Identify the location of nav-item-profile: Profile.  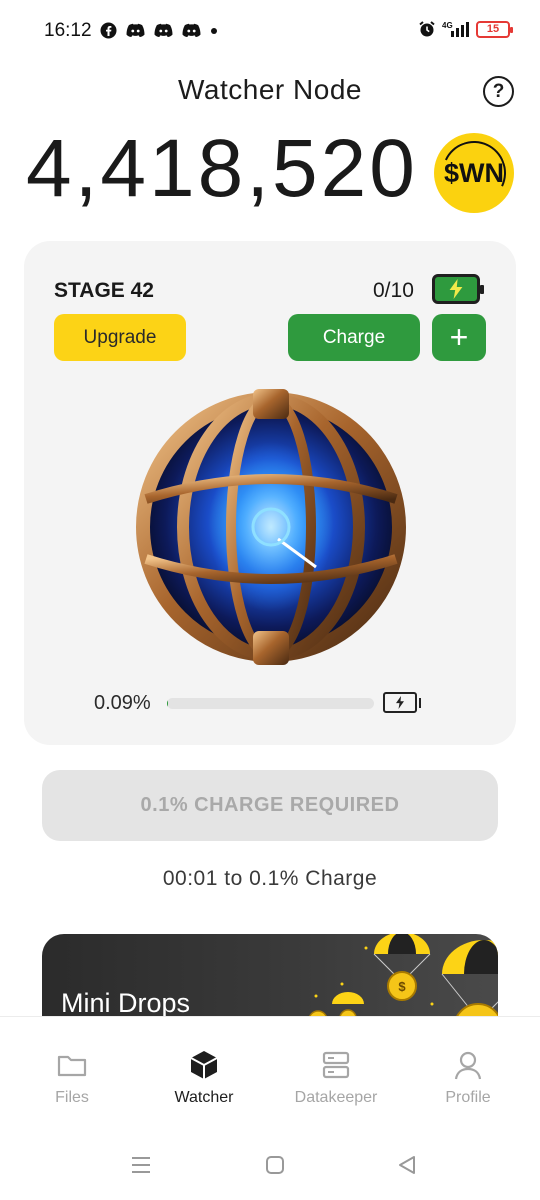
(468, 1078).